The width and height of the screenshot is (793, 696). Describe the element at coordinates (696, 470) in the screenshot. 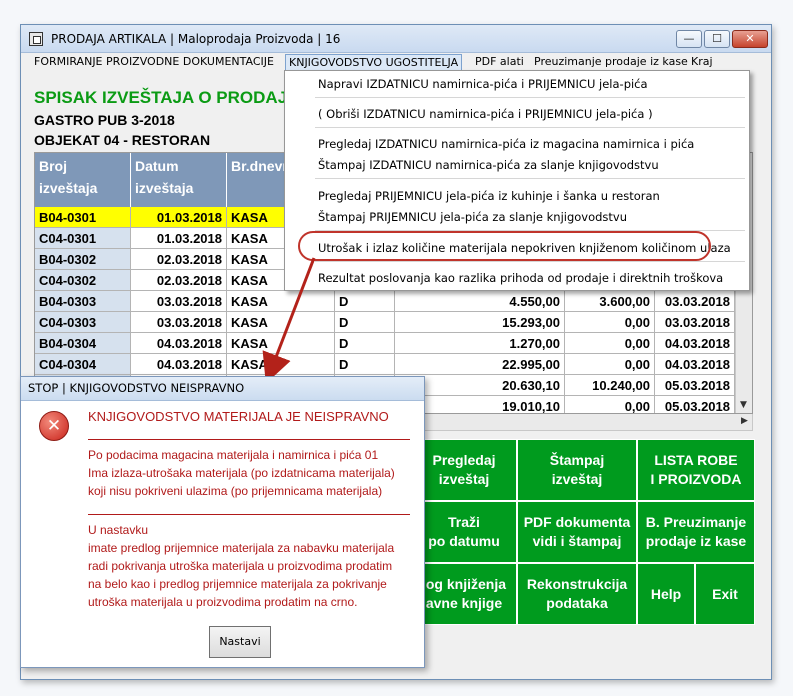

I see `lista-robe-button: LISTA ROBE I PROIZVODA` at that location.